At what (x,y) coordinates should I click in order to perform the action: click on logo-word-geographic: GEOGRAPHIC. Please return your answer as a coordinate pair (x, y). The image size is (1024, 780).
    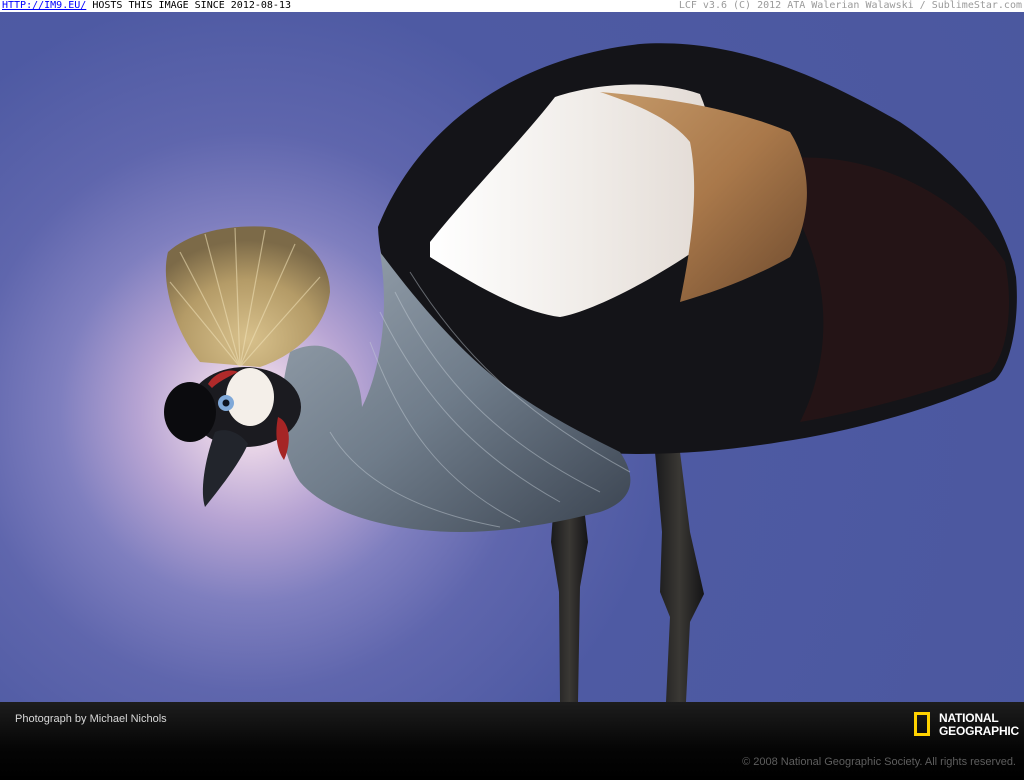
    Looking at the image, I should click on (979, 731).